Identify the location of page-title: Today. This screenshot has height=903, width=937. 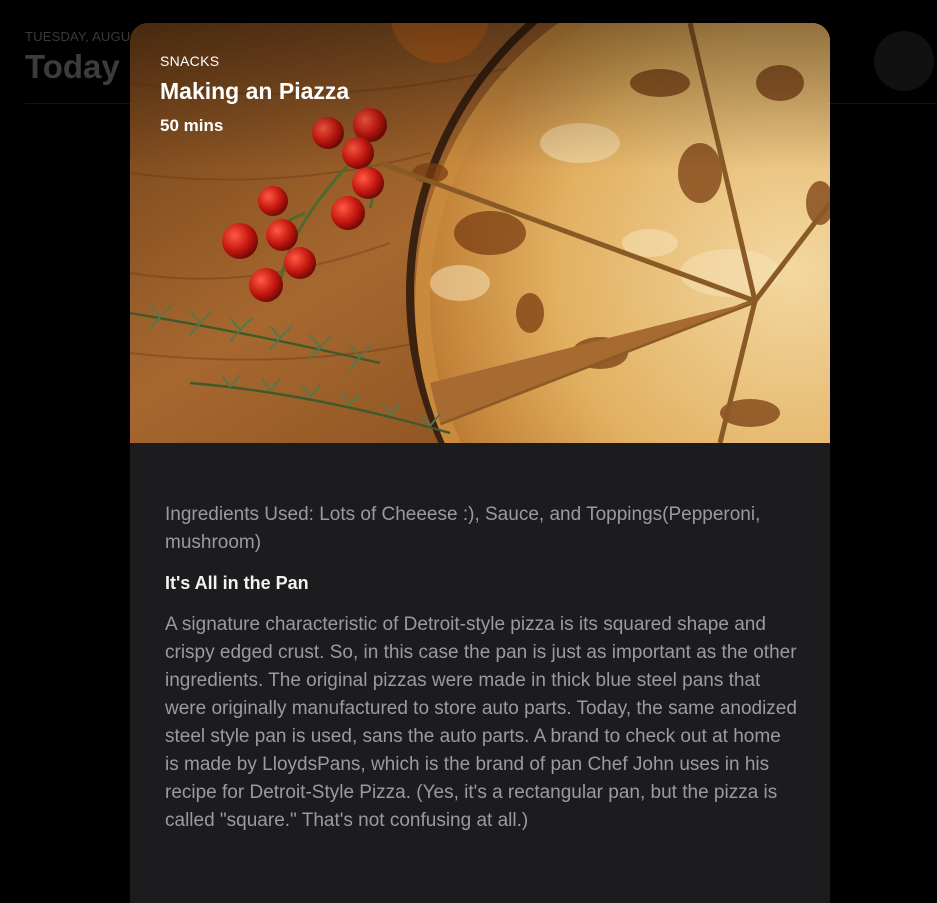
(72, 66).